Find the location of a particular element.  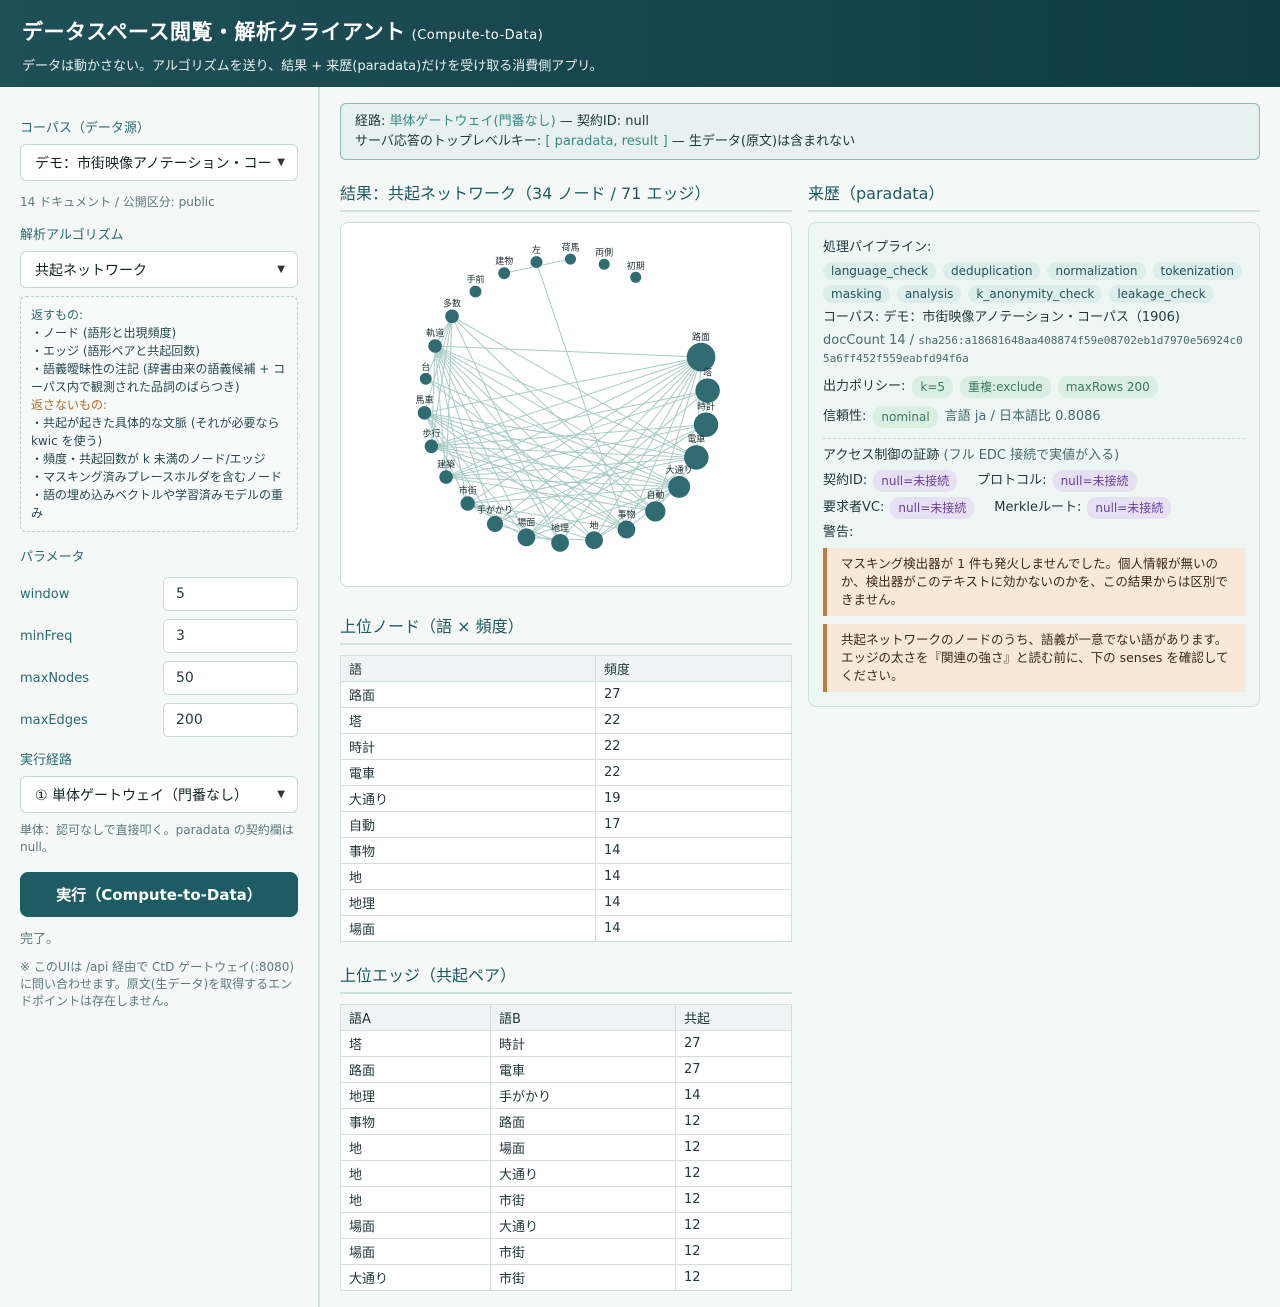

returns-heading: 返すもの: is located at coordinates (57, 315).